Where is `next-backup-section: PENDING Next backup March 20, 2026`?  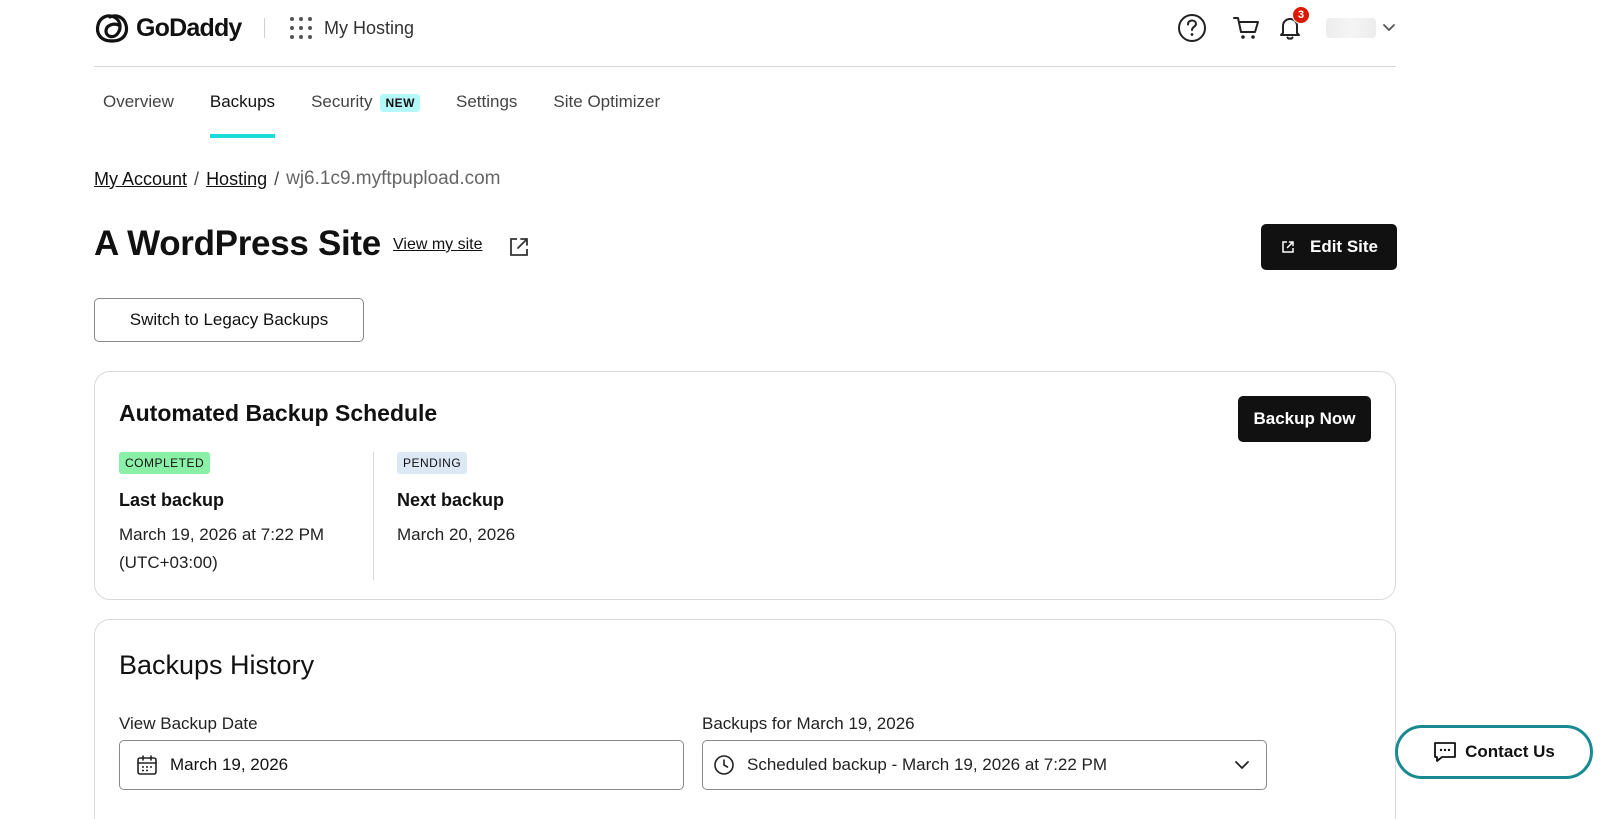 next-backup-section: PENDING Next backup March 20, 2026 is located at coordinates (547, 500).